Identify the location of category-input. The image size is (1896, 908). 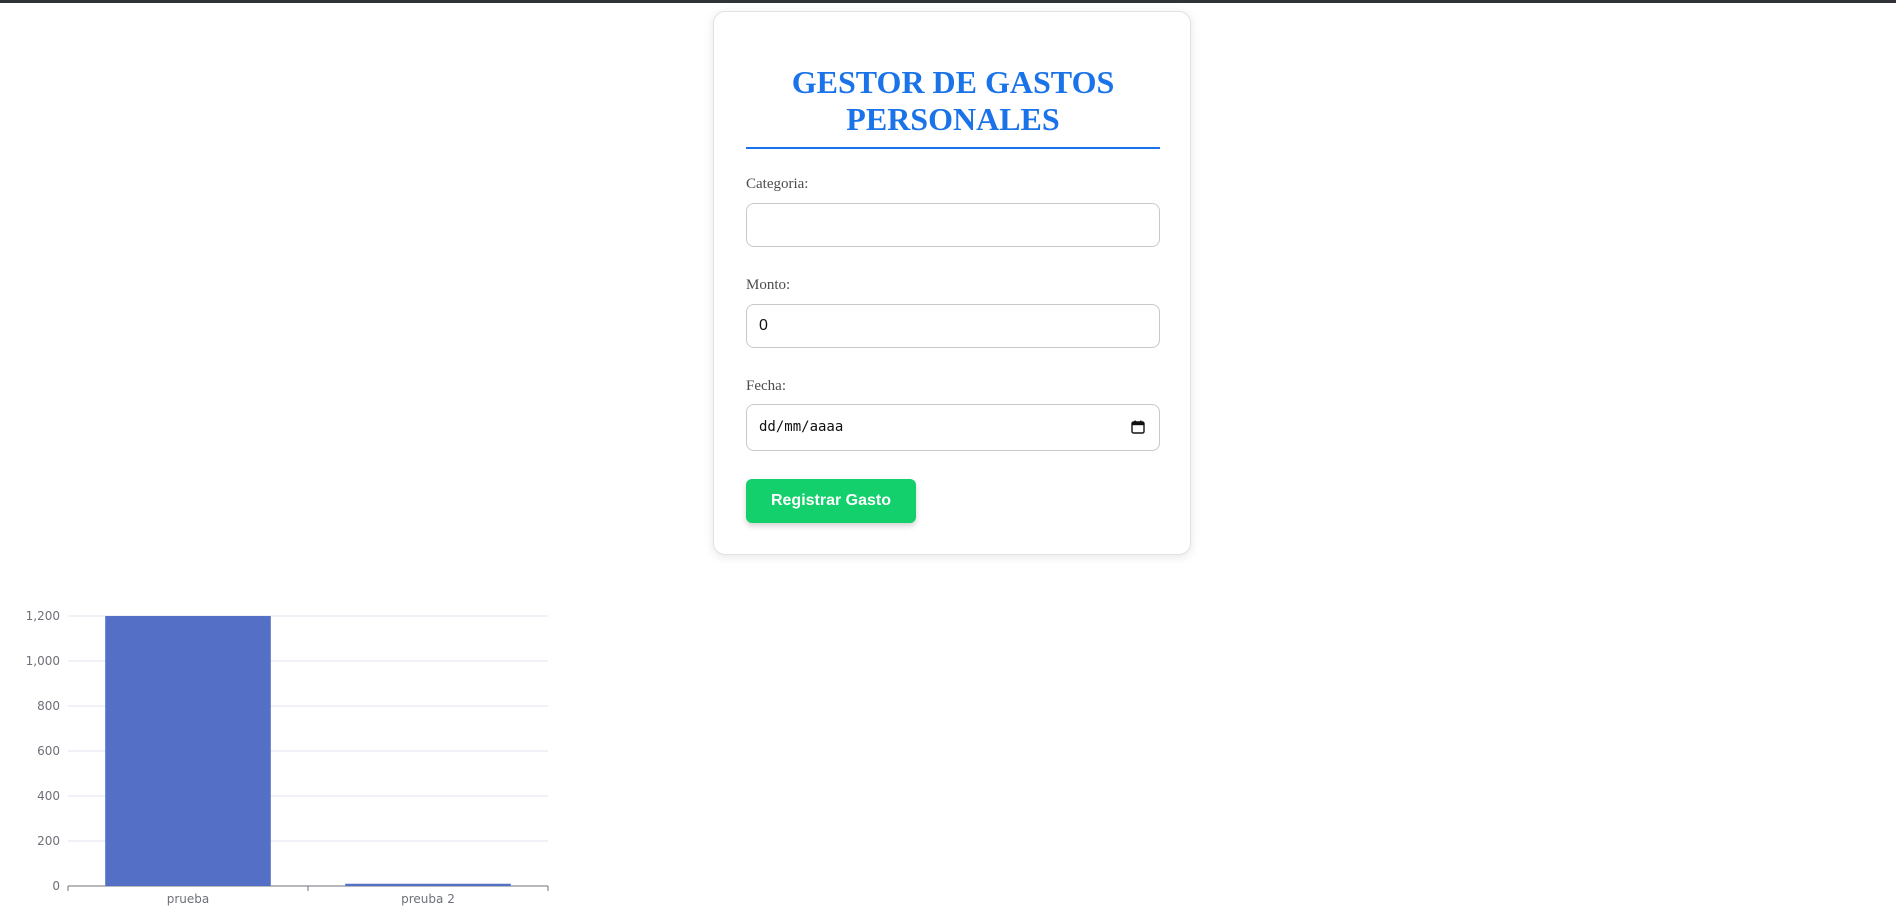
(953, 225).